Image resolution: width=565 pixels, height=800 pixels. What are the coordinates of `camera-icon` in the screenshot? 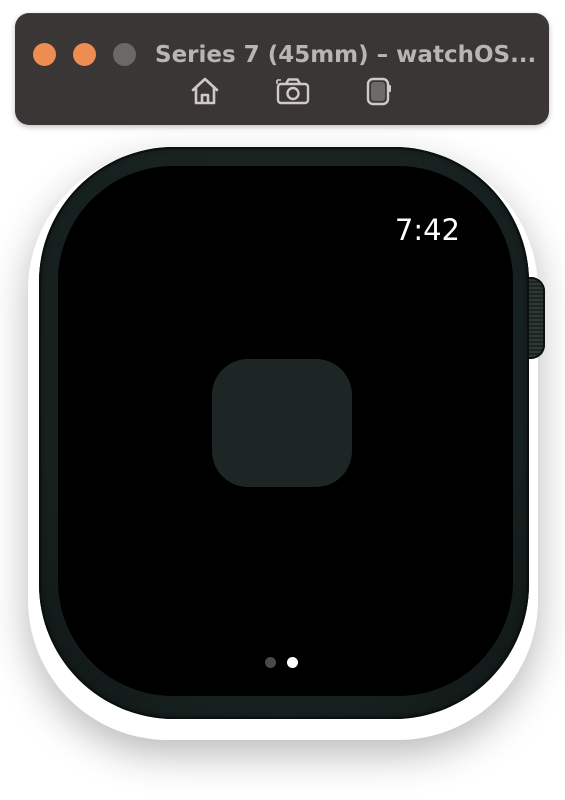 It's located at (293, 91).